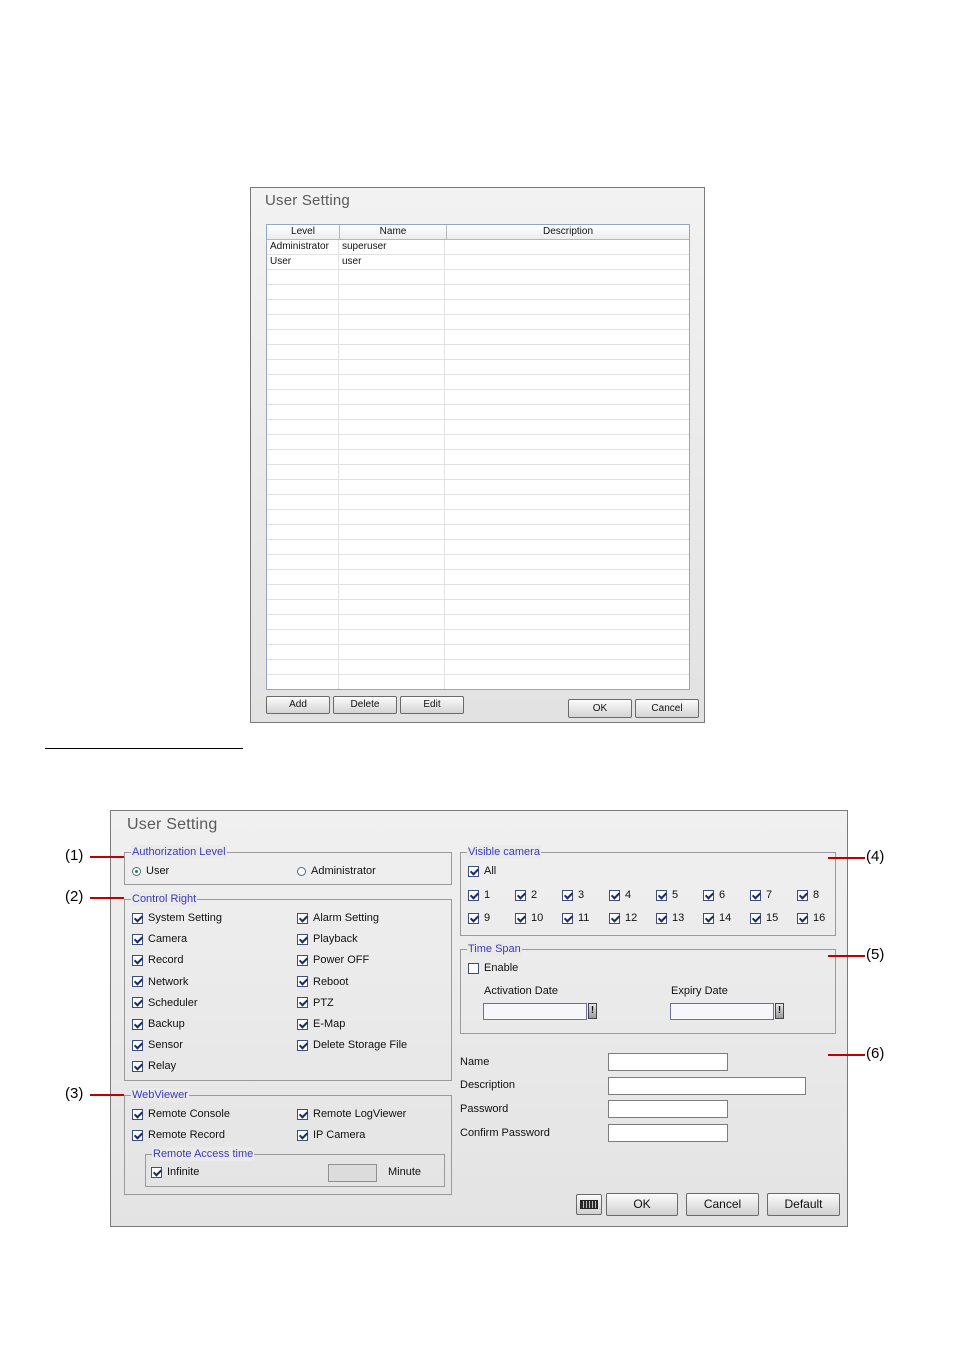 The image size is (955, 1350). What do you see at coordinates (722, 1011) in the screenshot?
I see `expiry-date-input` at bounding box center [722, 1011].